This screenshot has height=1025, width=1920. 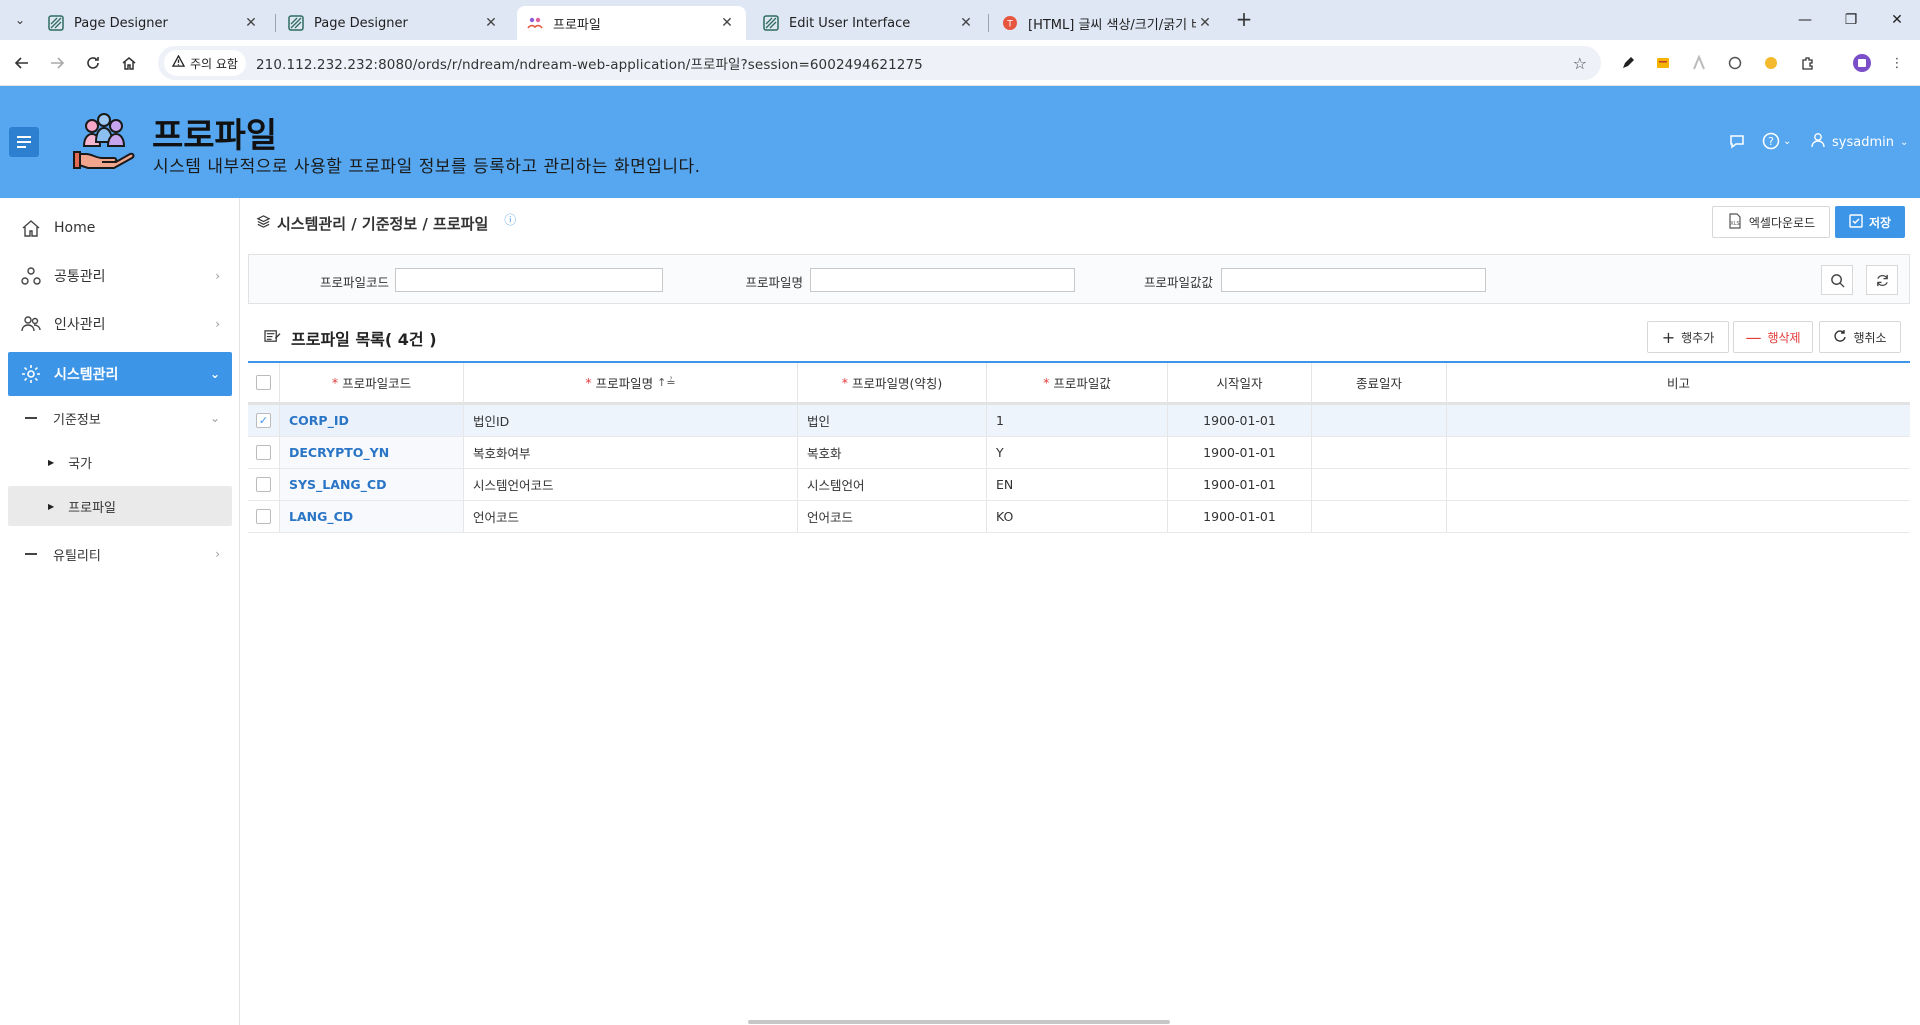 What do you see at coordinates (892, 382) in the screenshot?
I see `column-header-short-name: * 프로파일명(약칭)` at bounding box center [892, 382].